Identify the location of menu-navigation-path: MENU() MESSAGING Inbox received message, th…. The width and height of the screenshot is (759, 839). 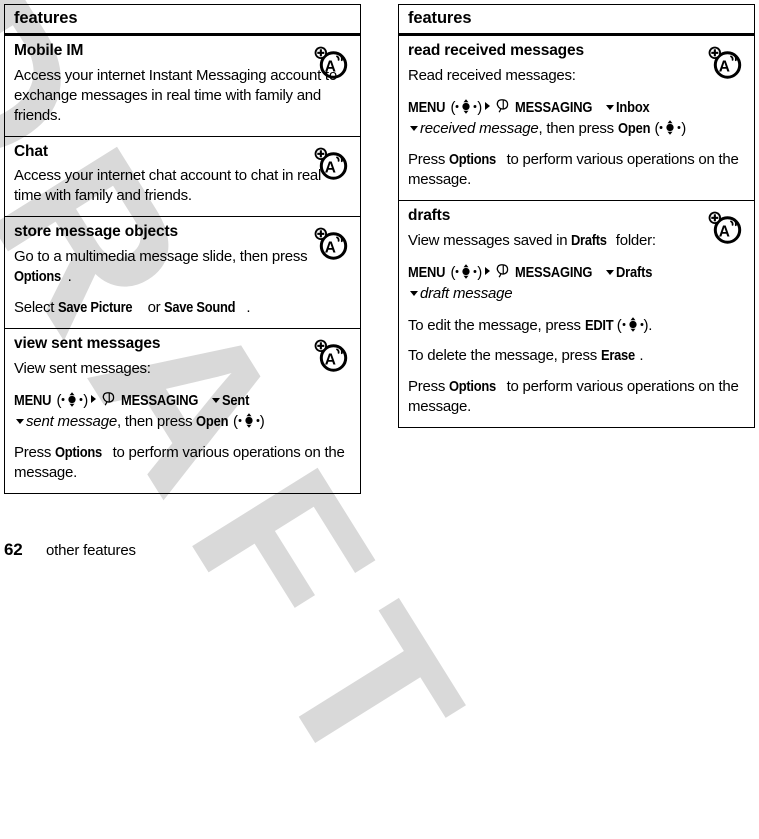
(576, 118).